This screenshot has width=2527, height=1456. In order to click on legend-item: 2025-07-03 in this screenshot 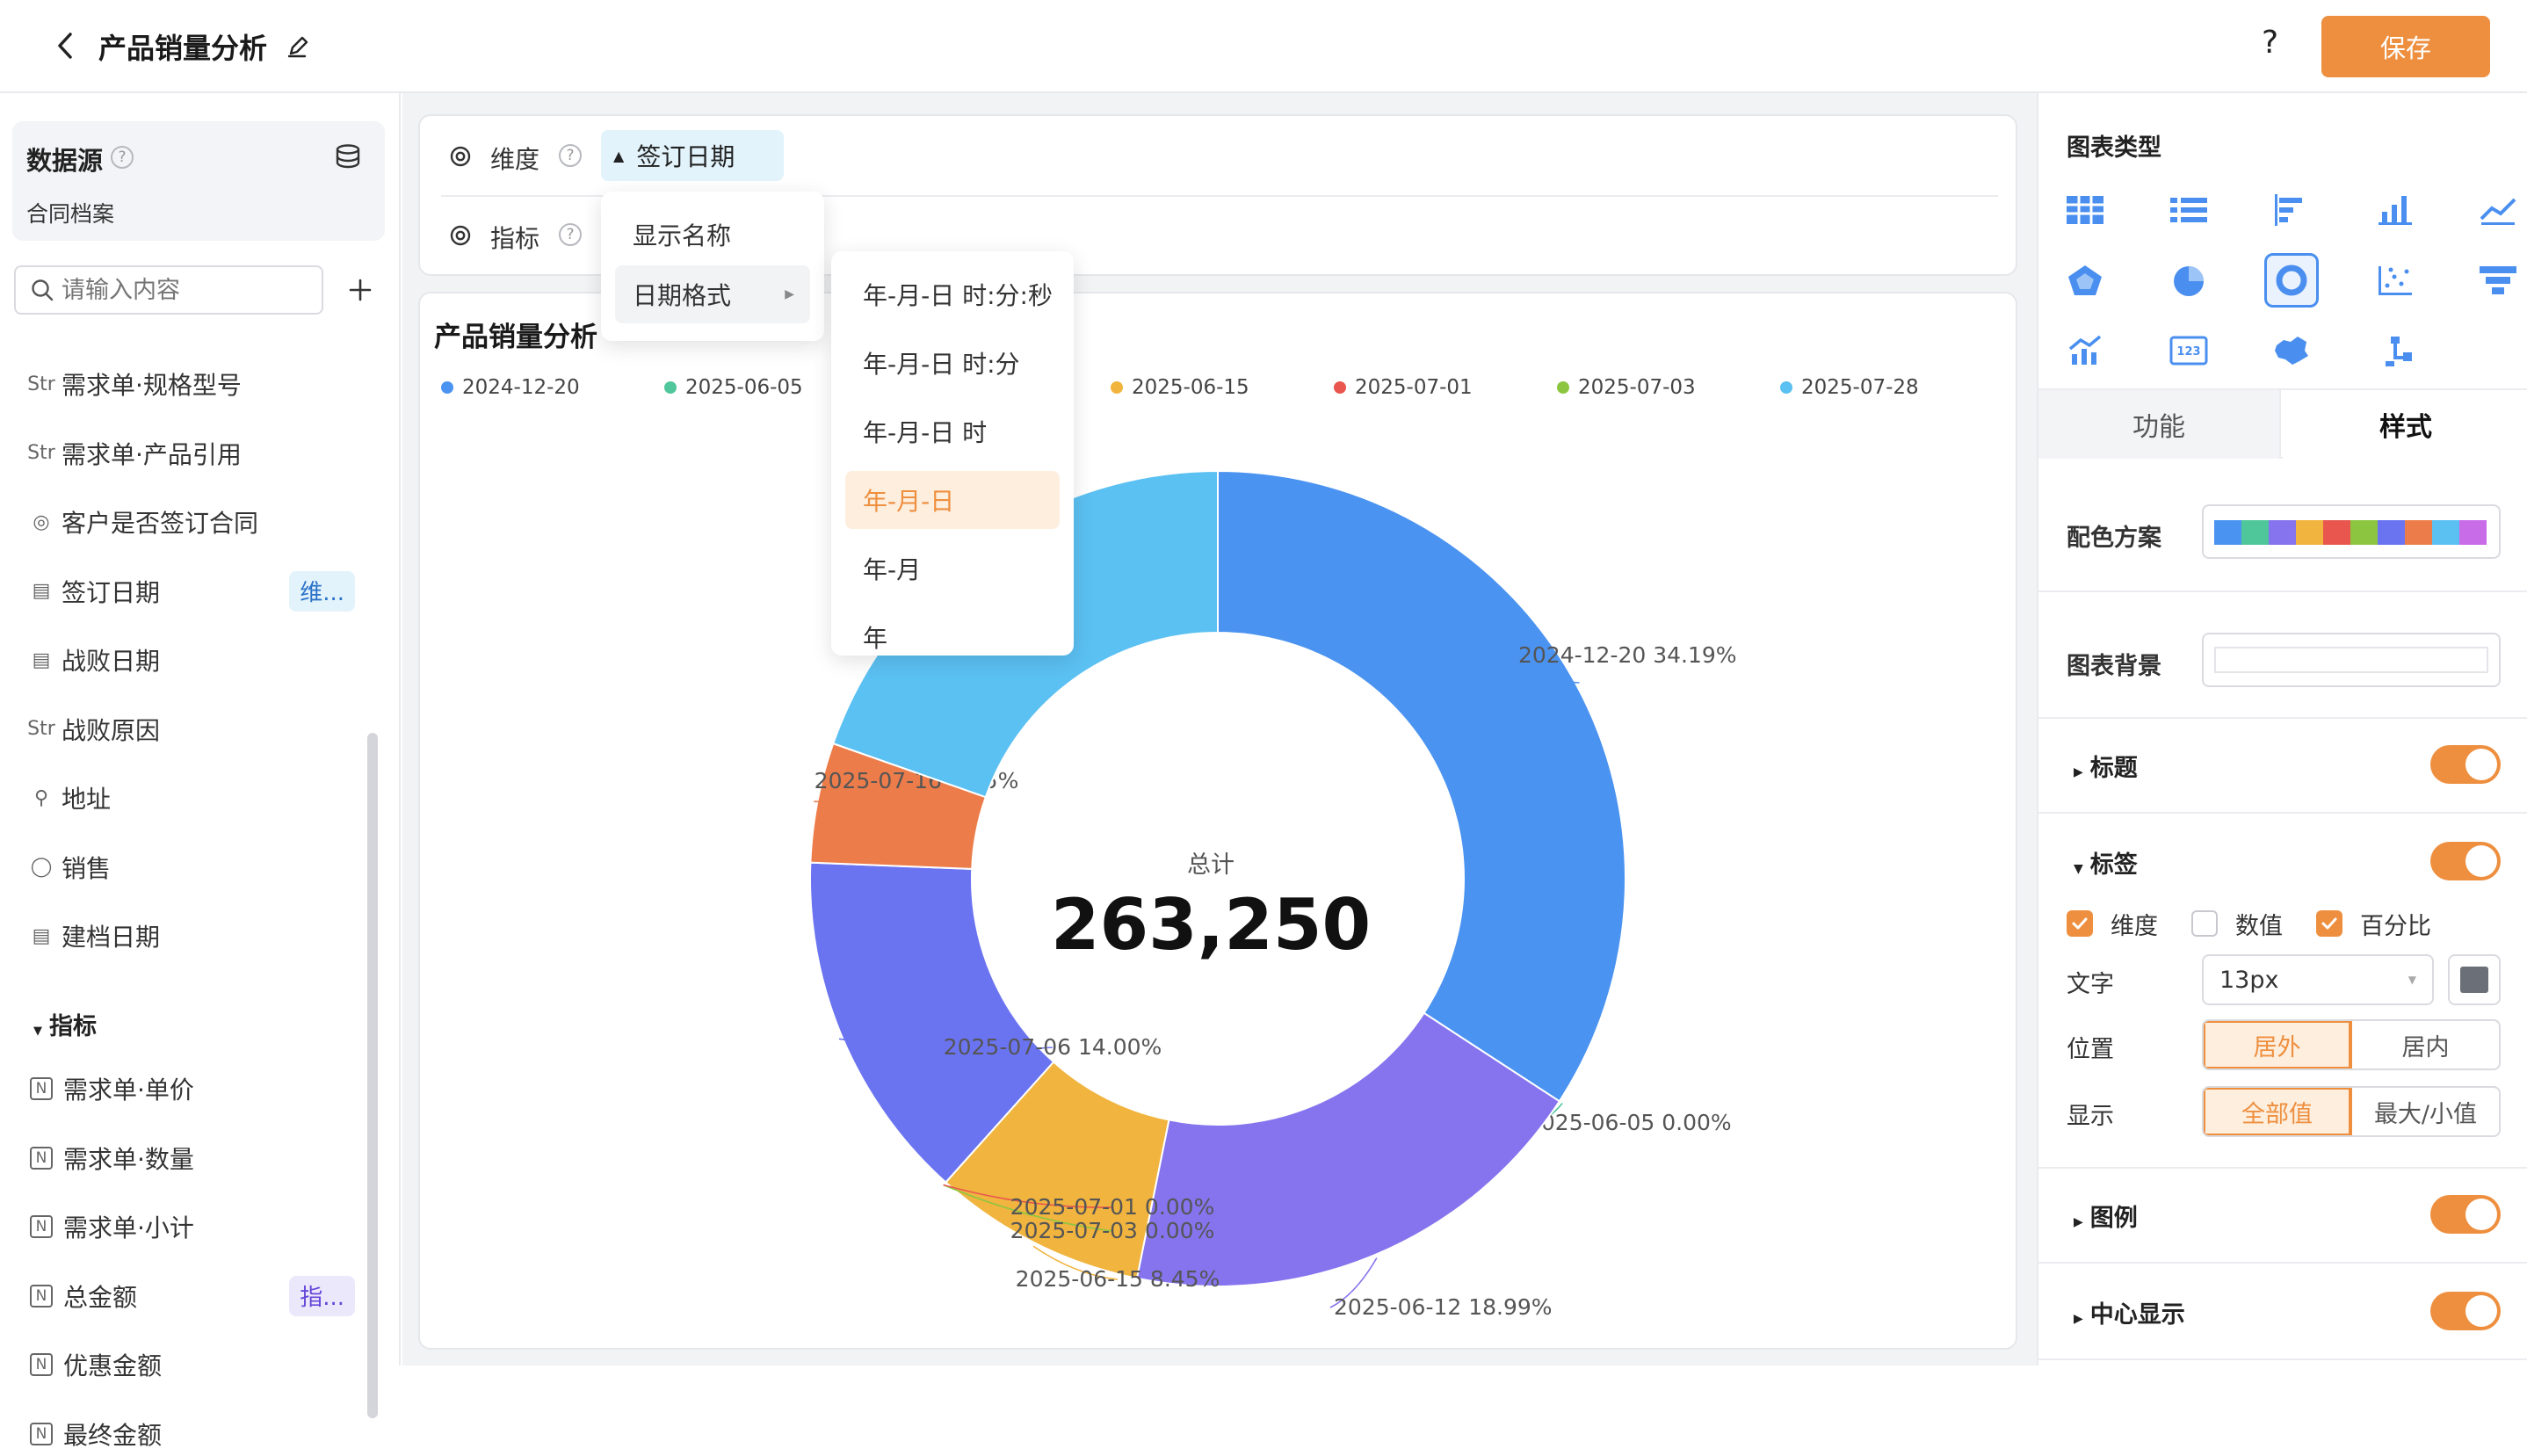, I will do `click(1626, 387)`.